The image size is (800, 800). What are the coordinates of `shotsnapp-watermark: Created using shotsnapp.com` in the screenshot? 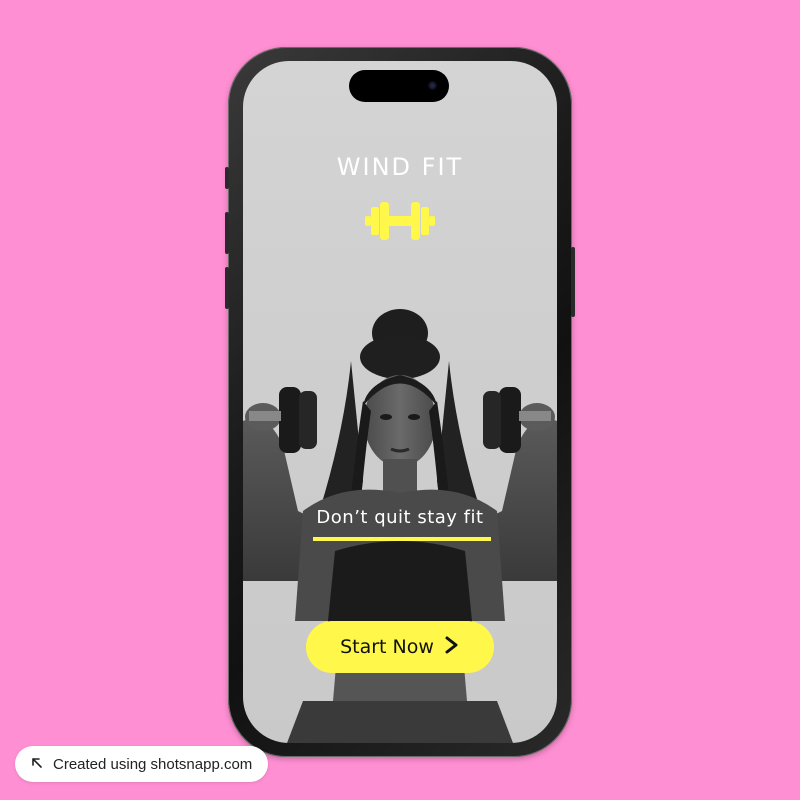 It's located at (142, 764).